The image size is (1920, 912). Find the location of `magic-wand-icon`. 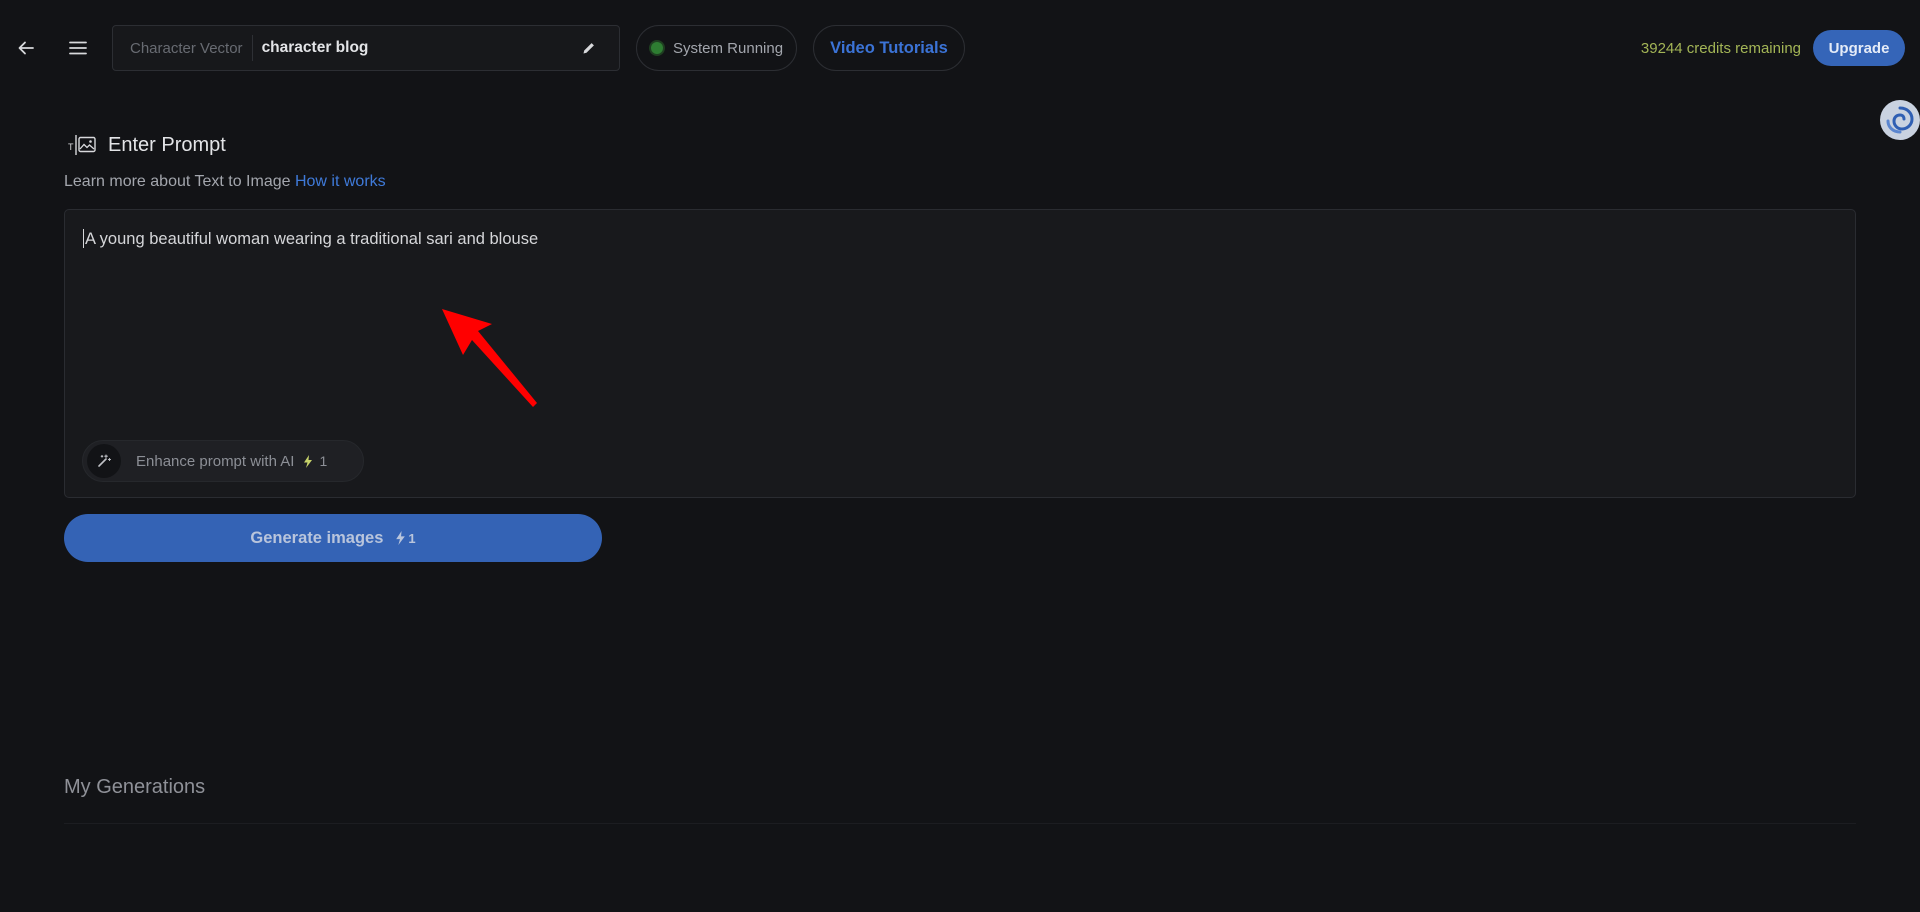

magic-wand-icon is located at coordinates (104, 461).